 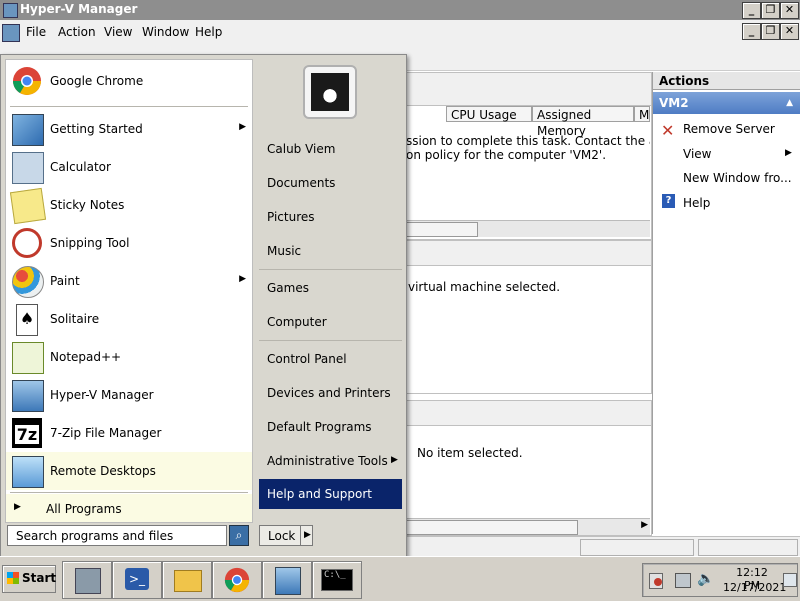 What do you see at coordinates (329, 393) in the screenshot?
I see `link-devices-and-printers: Devices and Printers` at bounding box center [329, 393].